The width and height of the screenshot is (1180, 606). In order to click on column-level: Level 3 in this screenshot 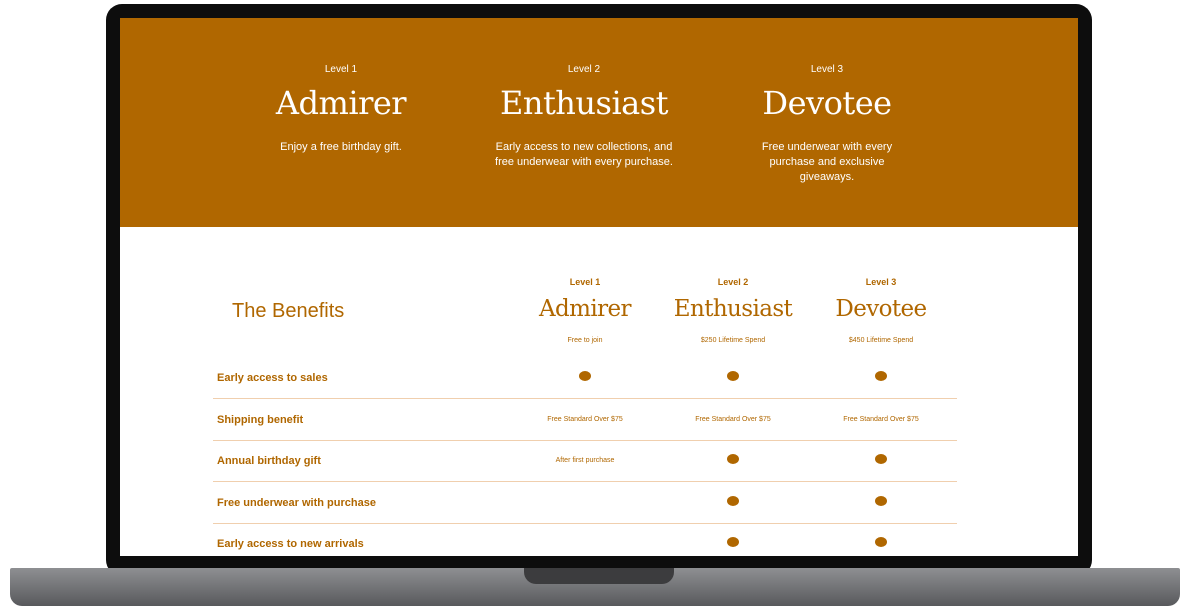, I will do `click(881, 282)`.